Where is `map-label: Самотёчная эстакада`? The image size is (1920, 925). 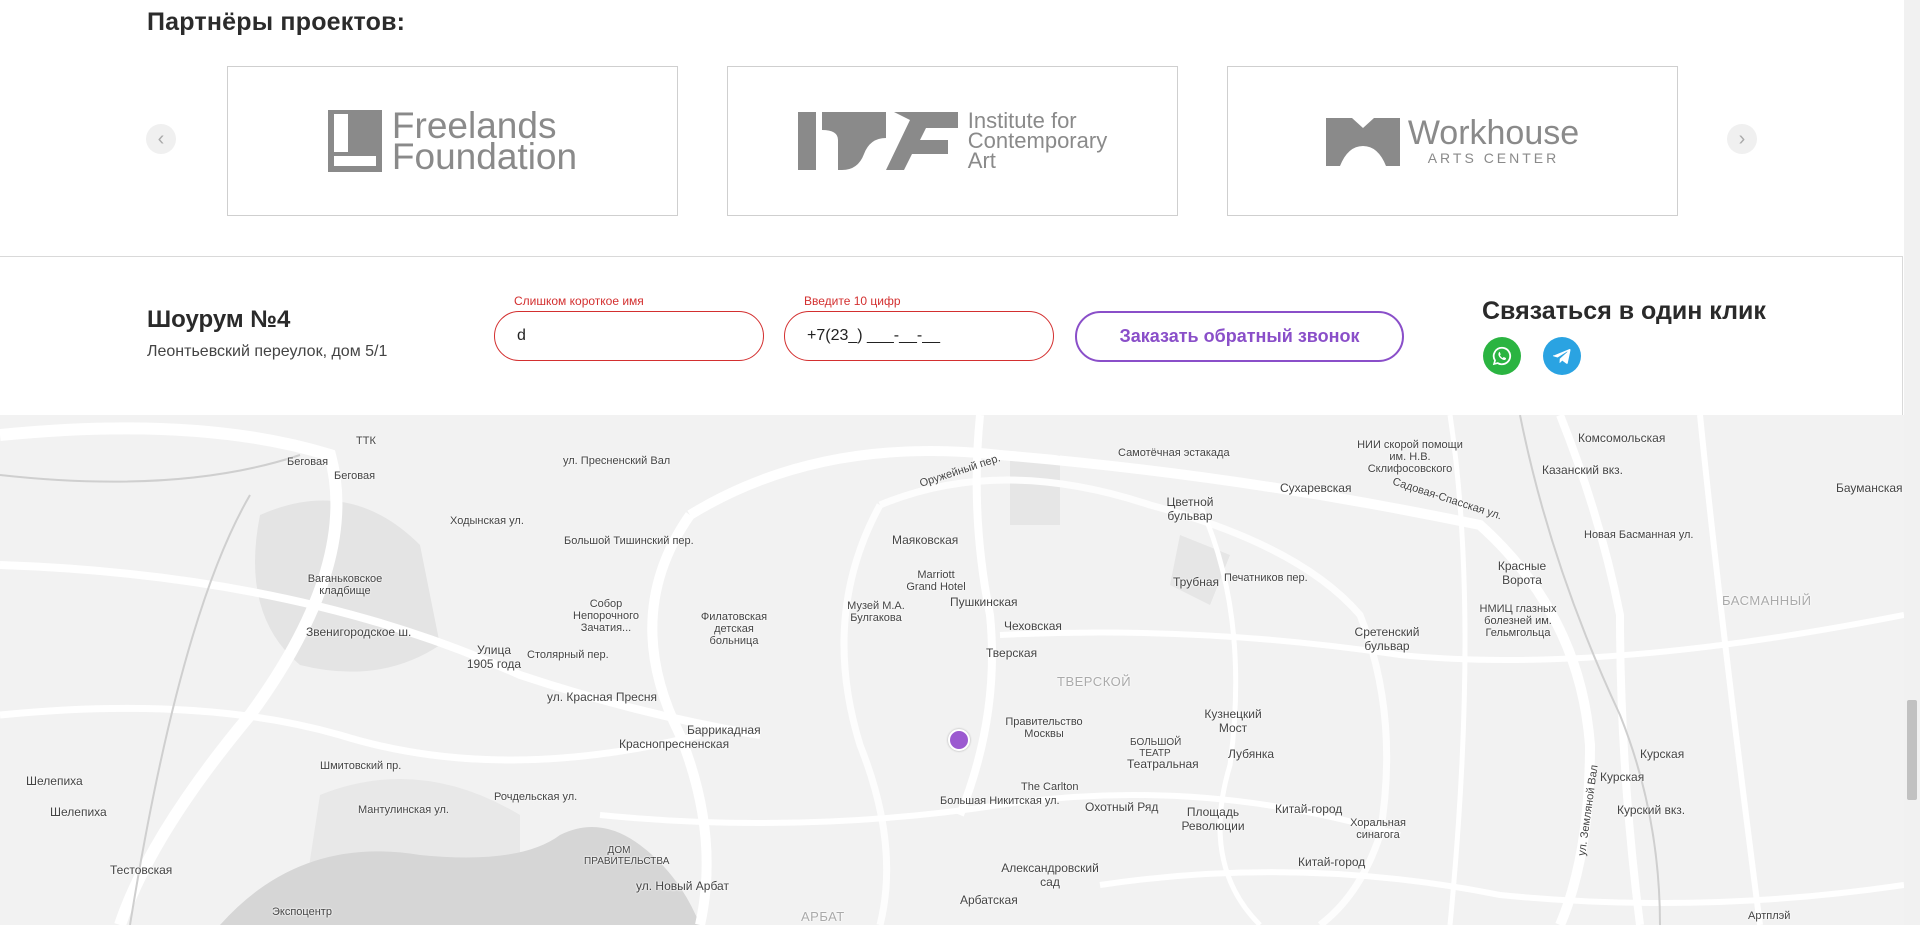 map-label: Самотёчная эстакада is located at coordinates (1174, 453).